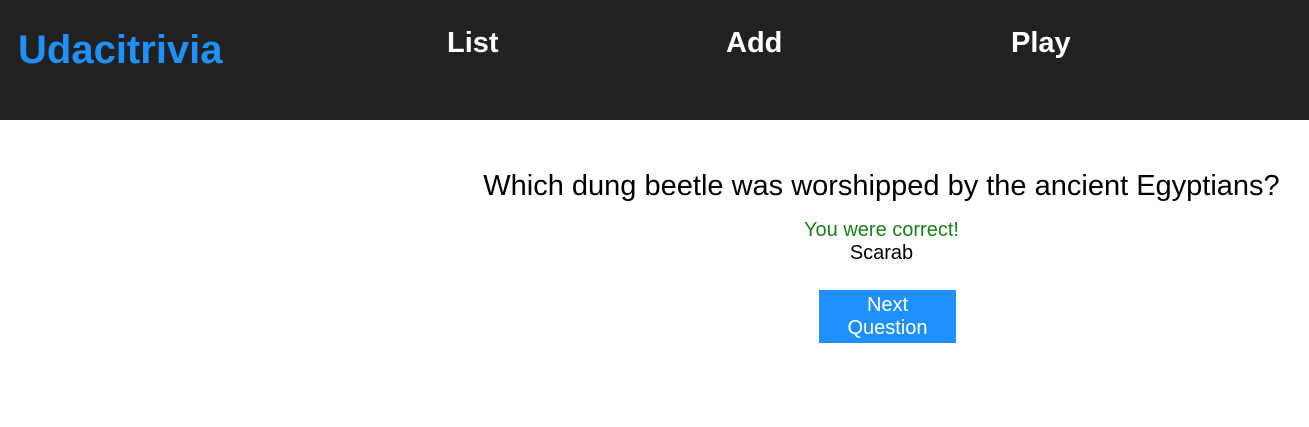 The image size is (1309, 427). Describe the element at coordinates (473, 43) in the screenshot. I see `nav-list-link: List` at that location.